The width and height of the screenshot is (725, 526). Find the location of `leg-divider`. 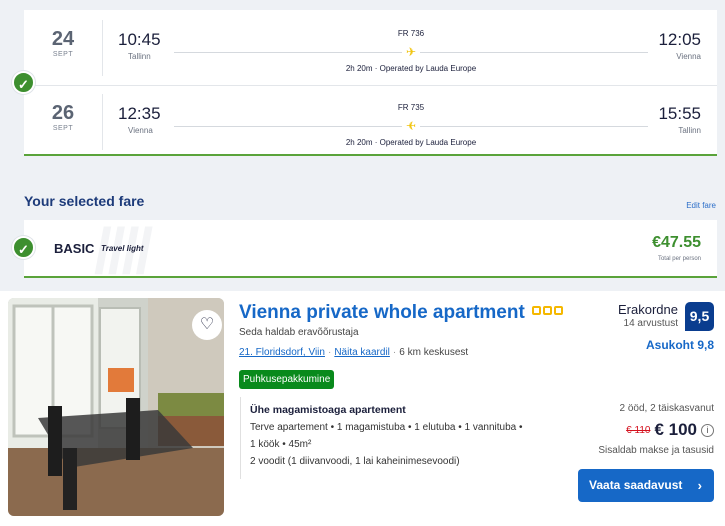

leg-divider is located at coordinates (370, 85).